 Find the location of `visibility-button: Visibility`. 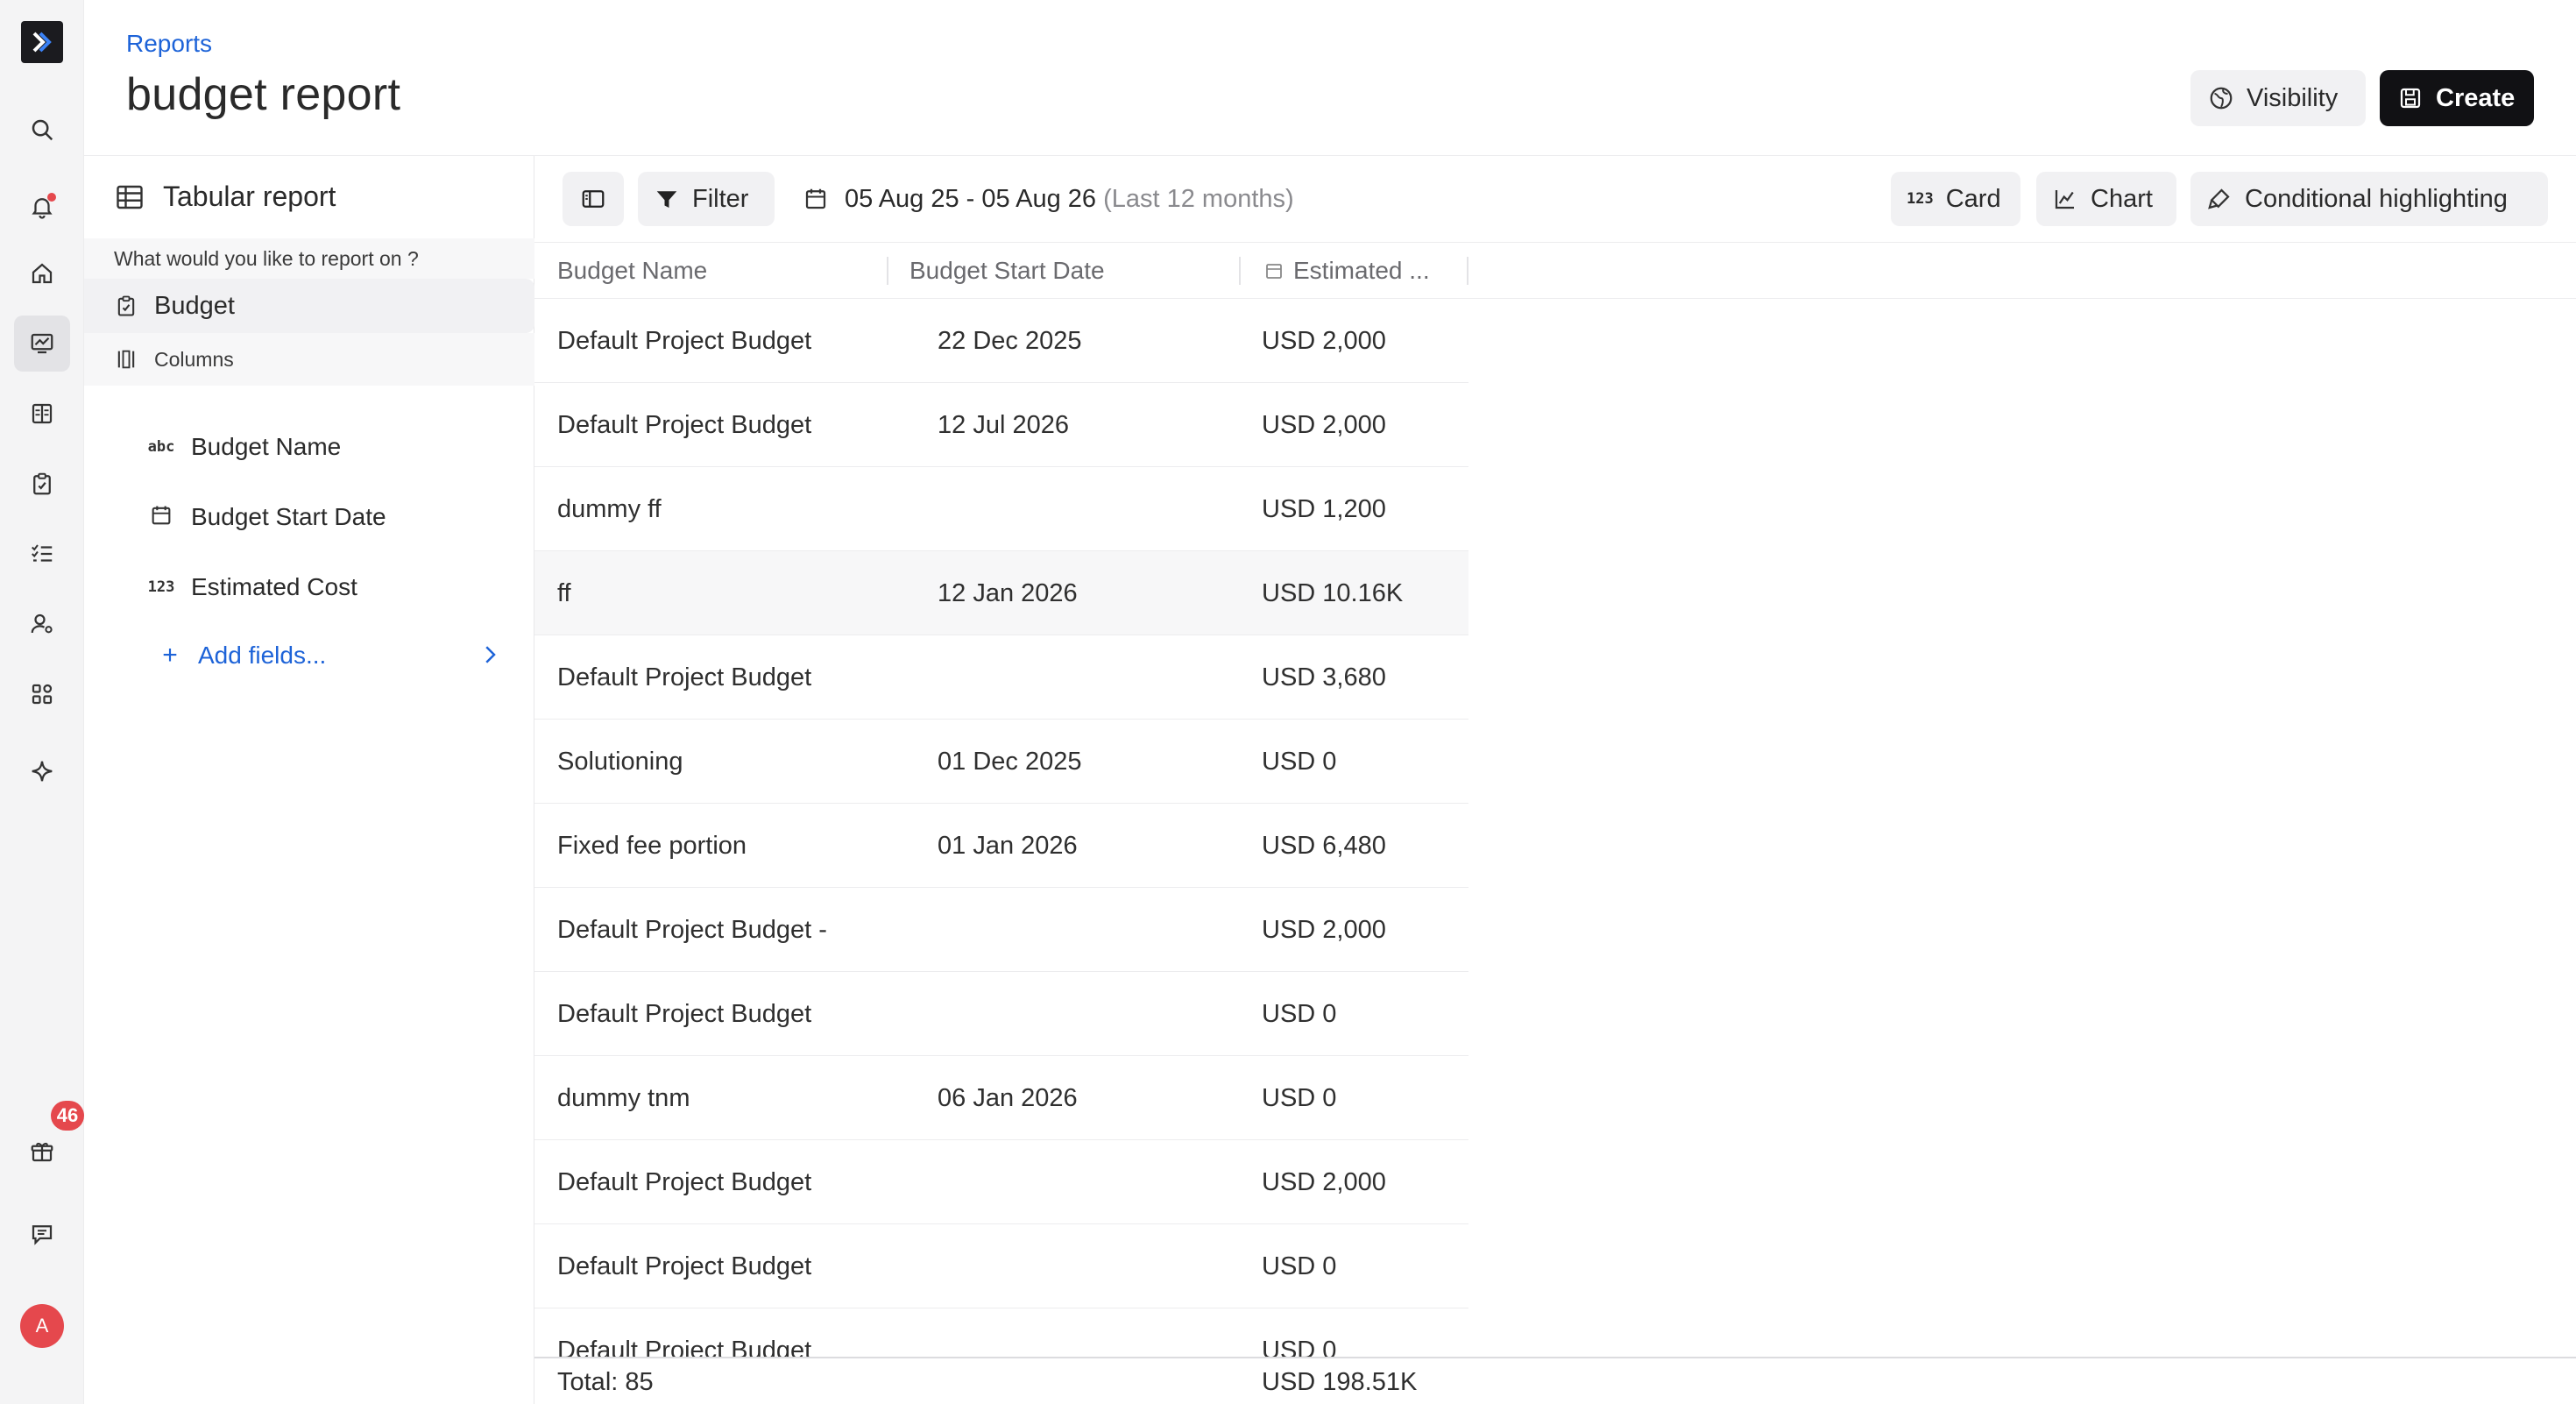

visibility-button: Visibility is located at coordinates (2278, 98).